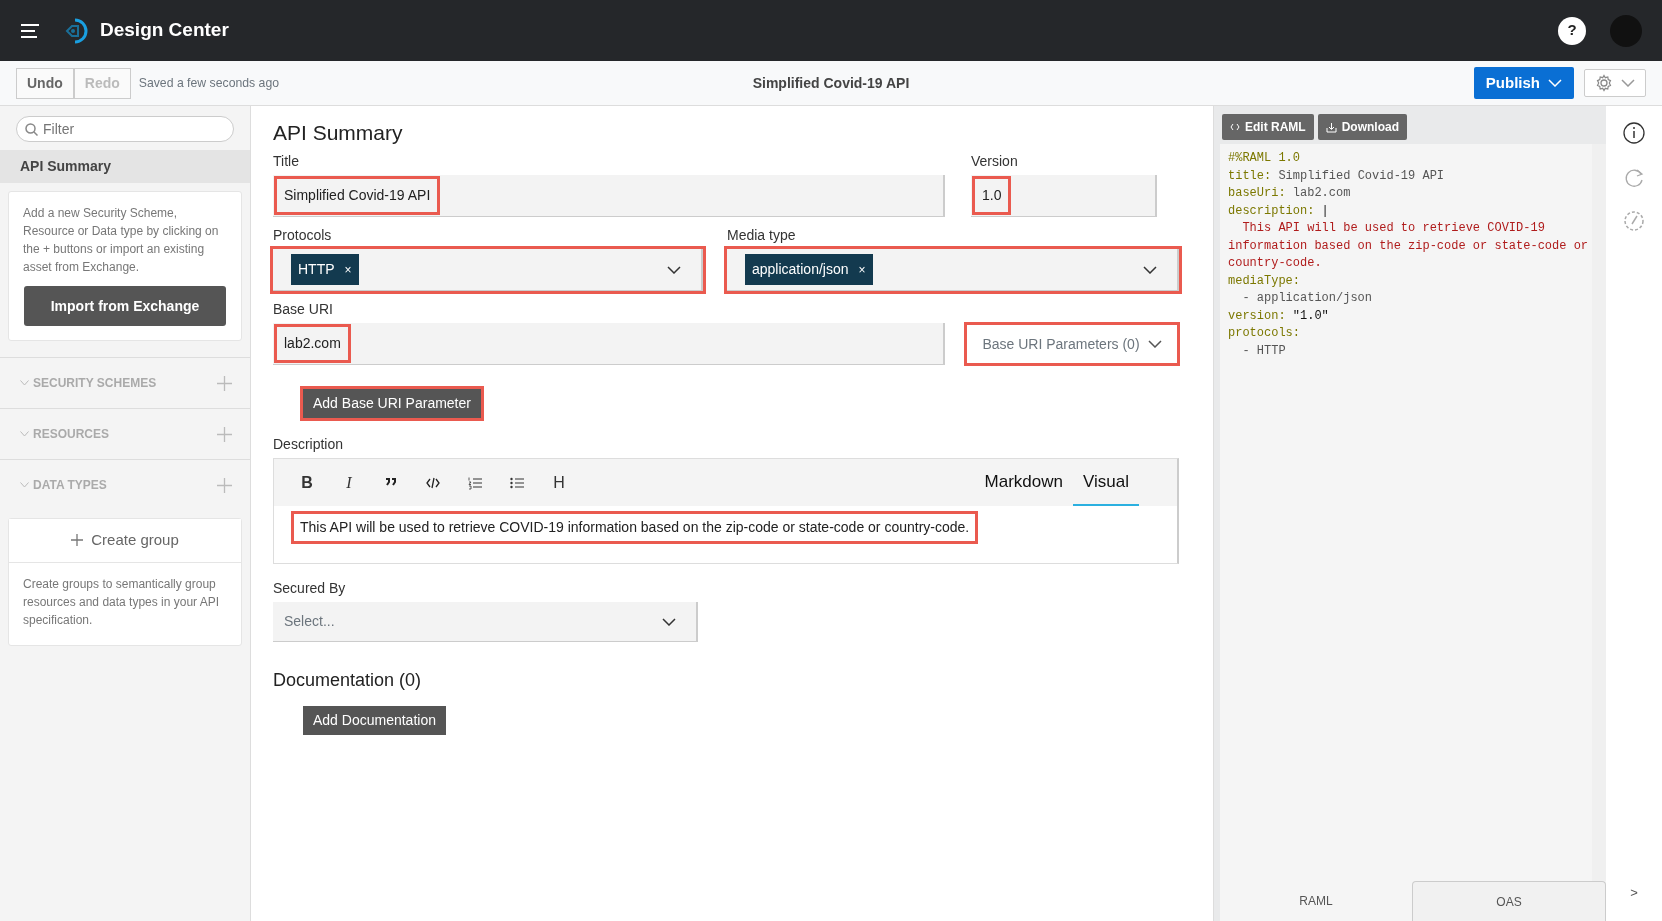  What do you see at coordinates (1275, 263) in the screenshot?
I see `code-line: country-code.` at bounding box center [1275, 263].